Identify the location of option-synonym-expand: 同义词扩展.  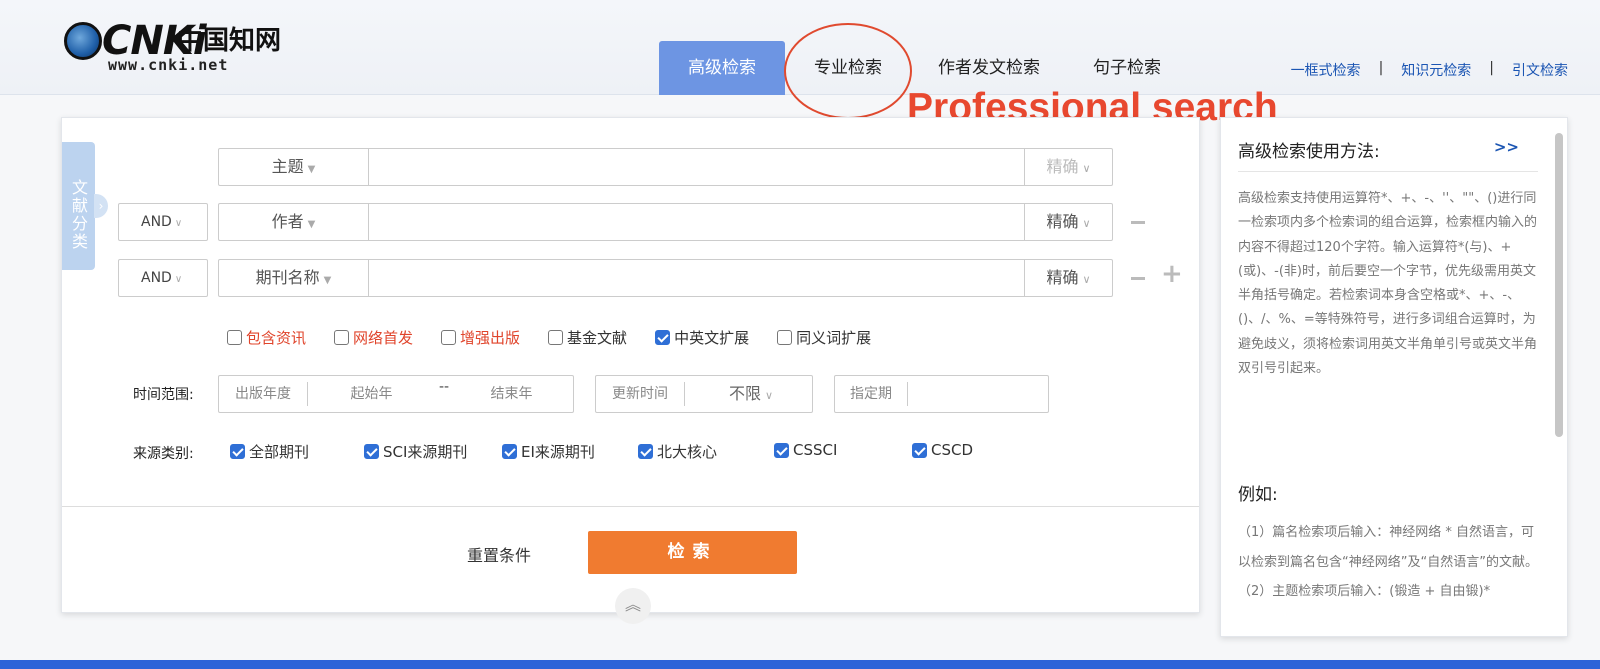
(824, 337).